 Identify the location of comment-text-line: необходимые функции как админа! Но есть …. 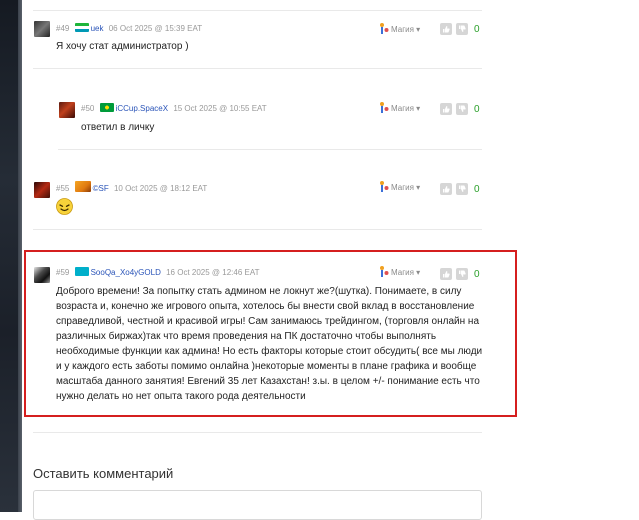
(269, 351).